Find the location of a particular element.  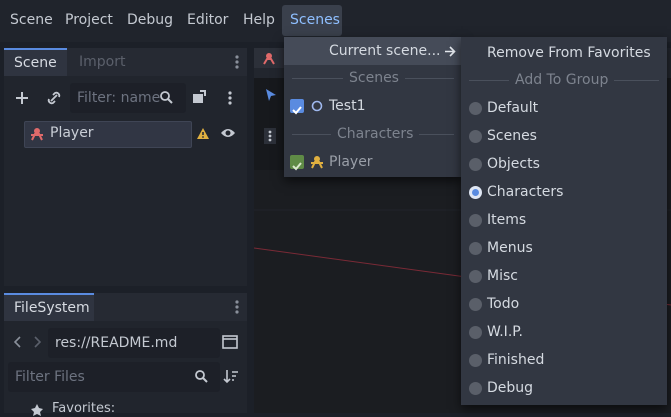

tree-node-label: Player is located at coordinates (72, 133).